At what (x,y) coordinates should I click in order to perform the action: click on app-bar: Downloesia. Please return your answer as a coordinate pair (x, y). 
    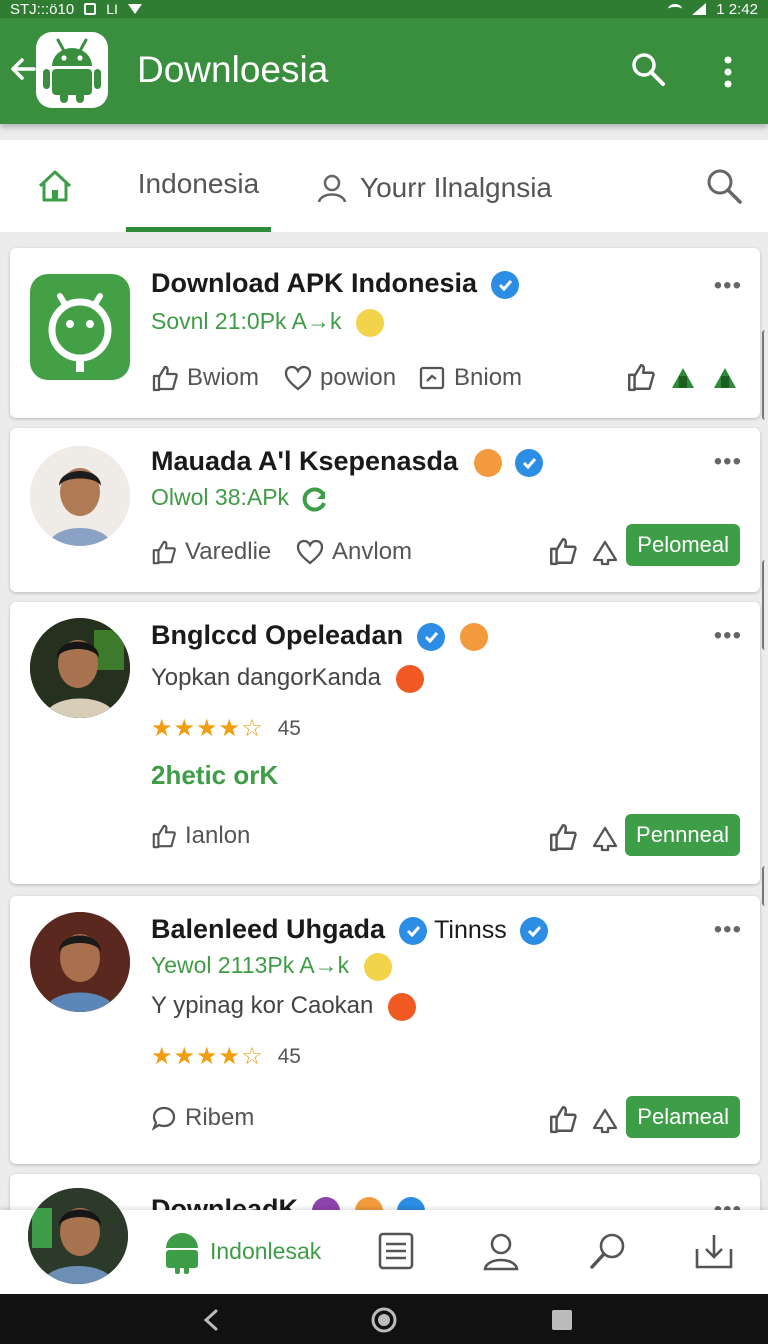
    Looking at the image, I should click on (384, 71).